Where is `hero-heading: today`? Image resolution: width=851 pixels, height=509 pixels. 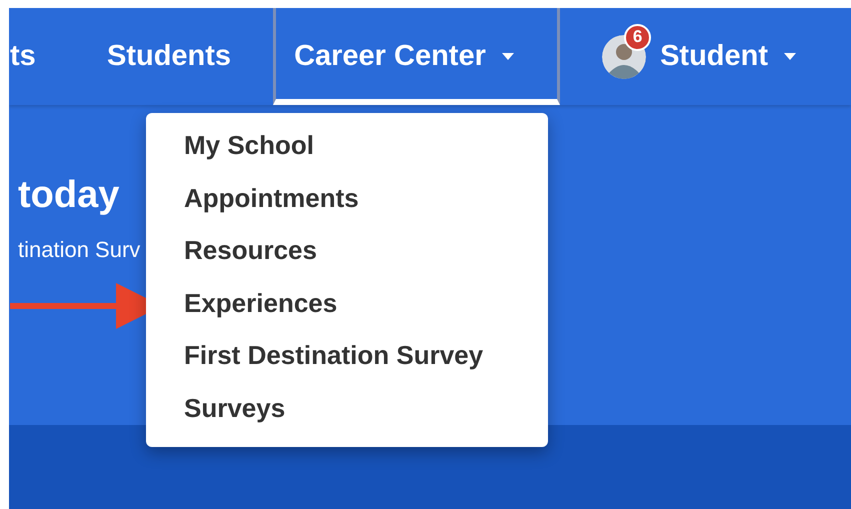 hero-heading: today is located at coordinates (69, 195).